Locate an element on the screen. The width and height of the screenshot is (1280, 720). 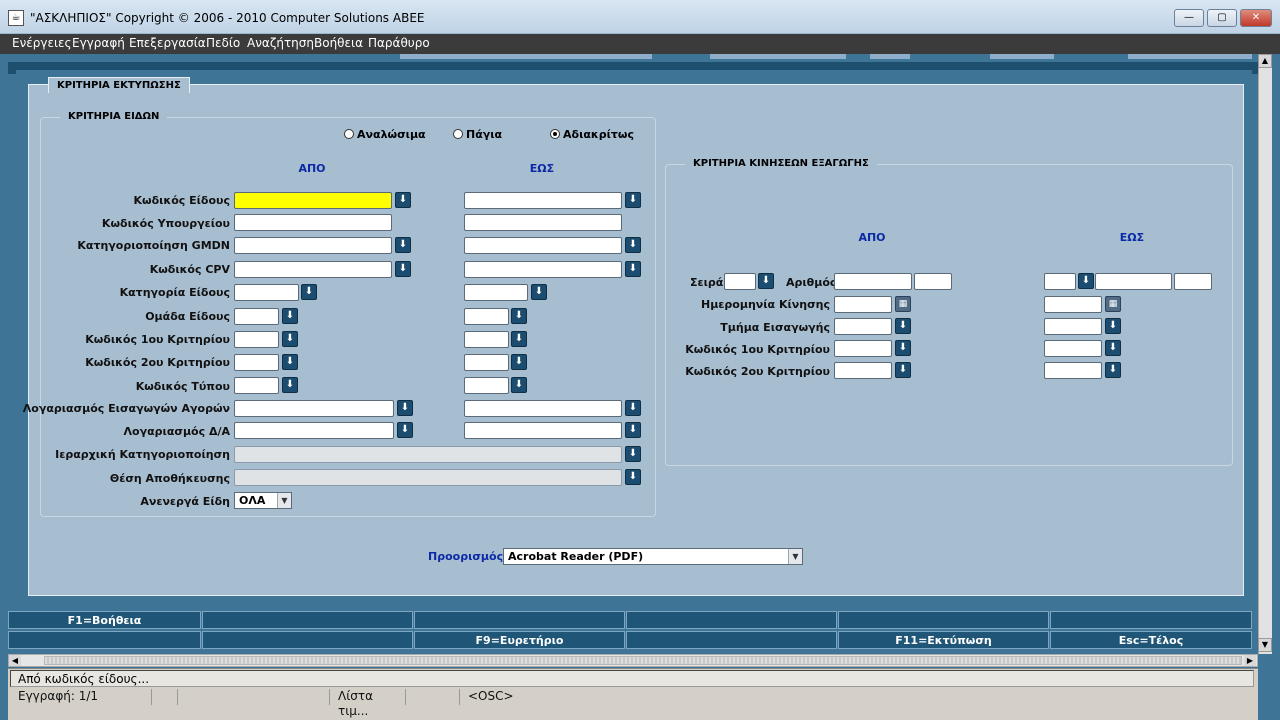
minimize-button: — is located at coordinates (1189, 18).